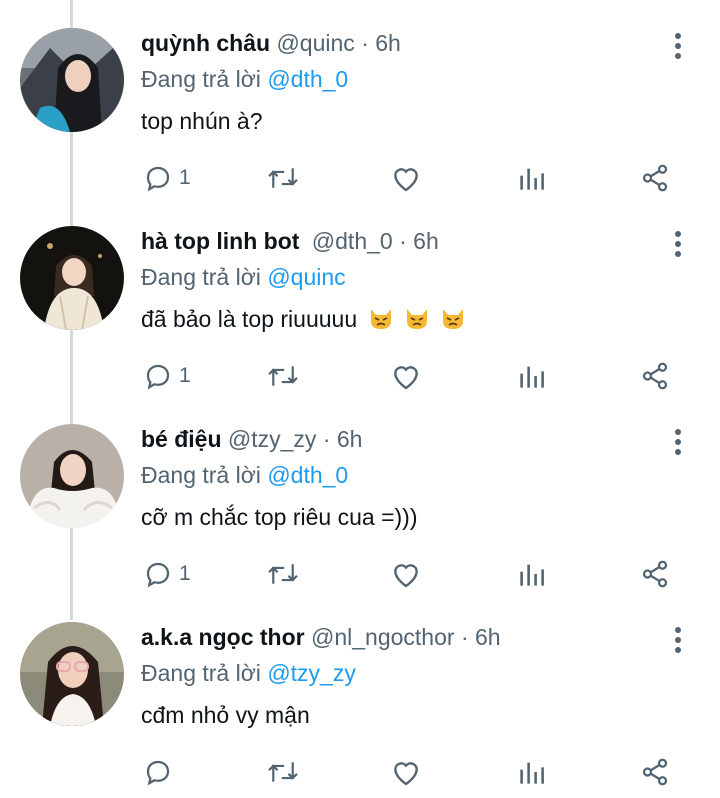 The height and width of the screenshot is (798, 720). Describe the element at coordinates (272, 439) in the screenshot. I see `user-handle: @tzy_zy` at that location.